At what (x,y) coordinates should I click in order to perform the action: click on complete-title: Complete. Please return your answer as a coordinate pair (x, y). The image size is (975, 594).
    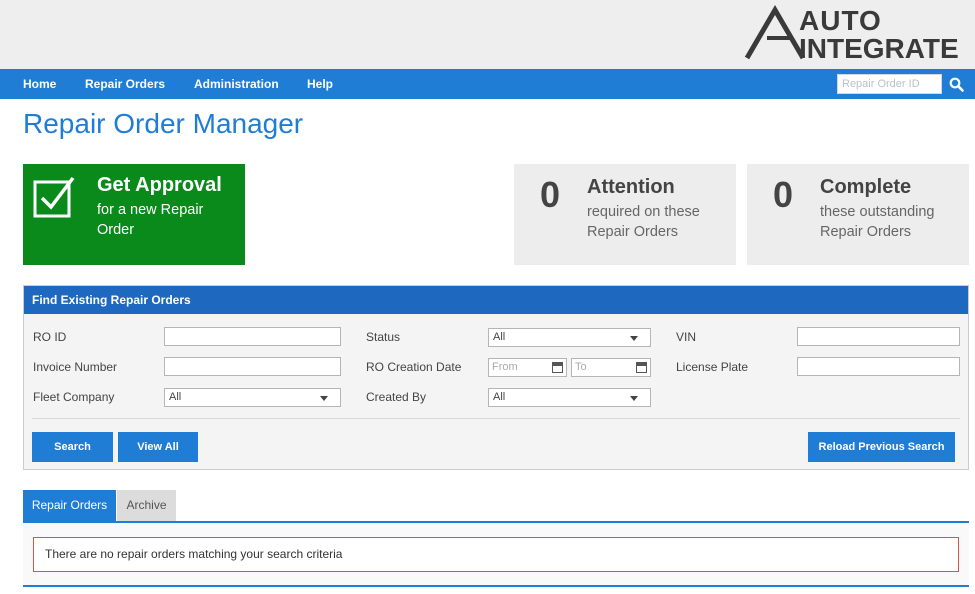
    Looking at the image, I should click on (866, 187).